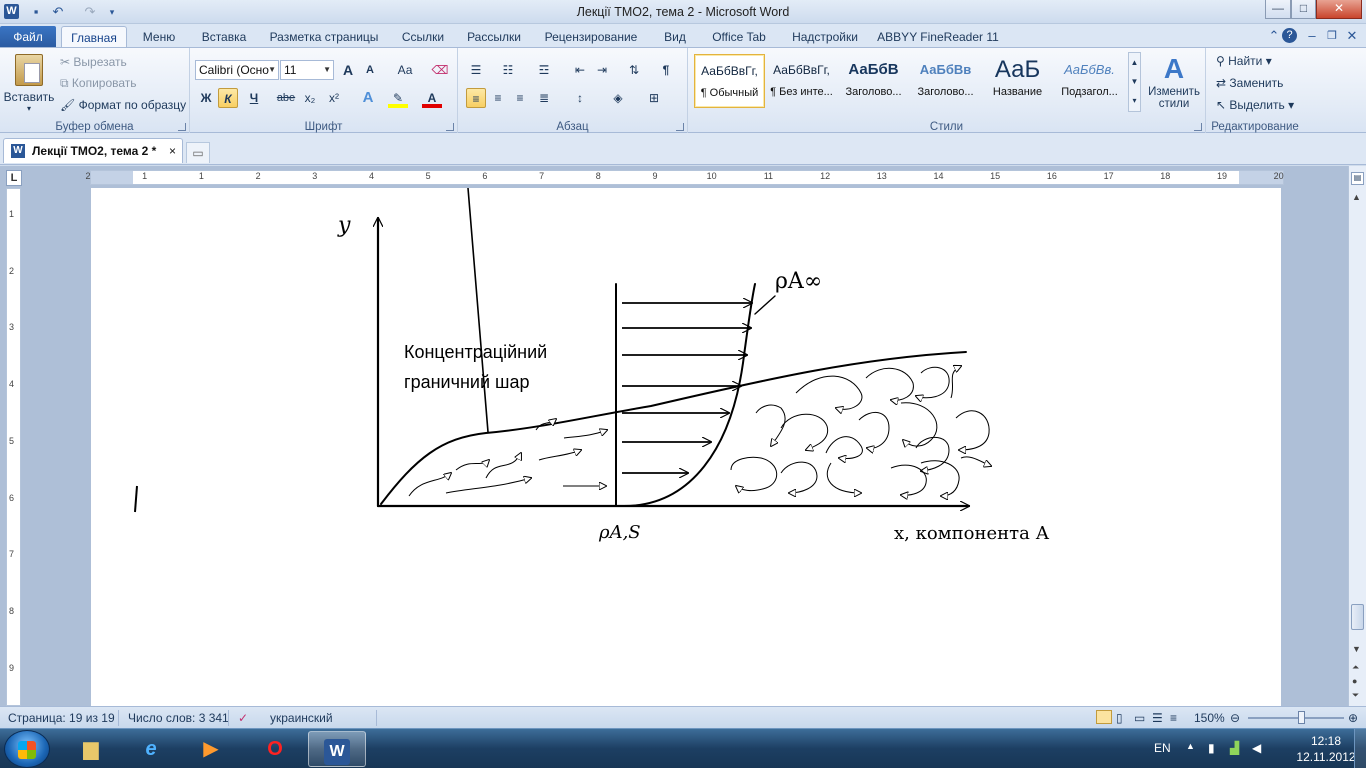 The image size is (1366, 768). Describe the element at coordinates (275, 749) in the screenshot. I see `opera-taskbar-button: O` at that location.